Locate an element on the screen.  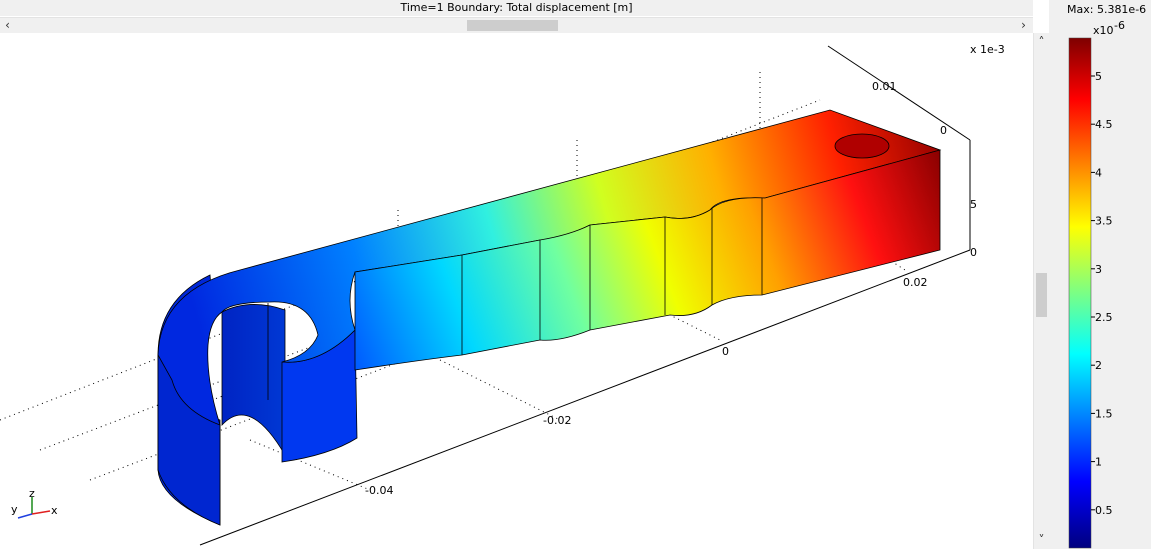
svg-text: z is located at coordinates (32, 493).